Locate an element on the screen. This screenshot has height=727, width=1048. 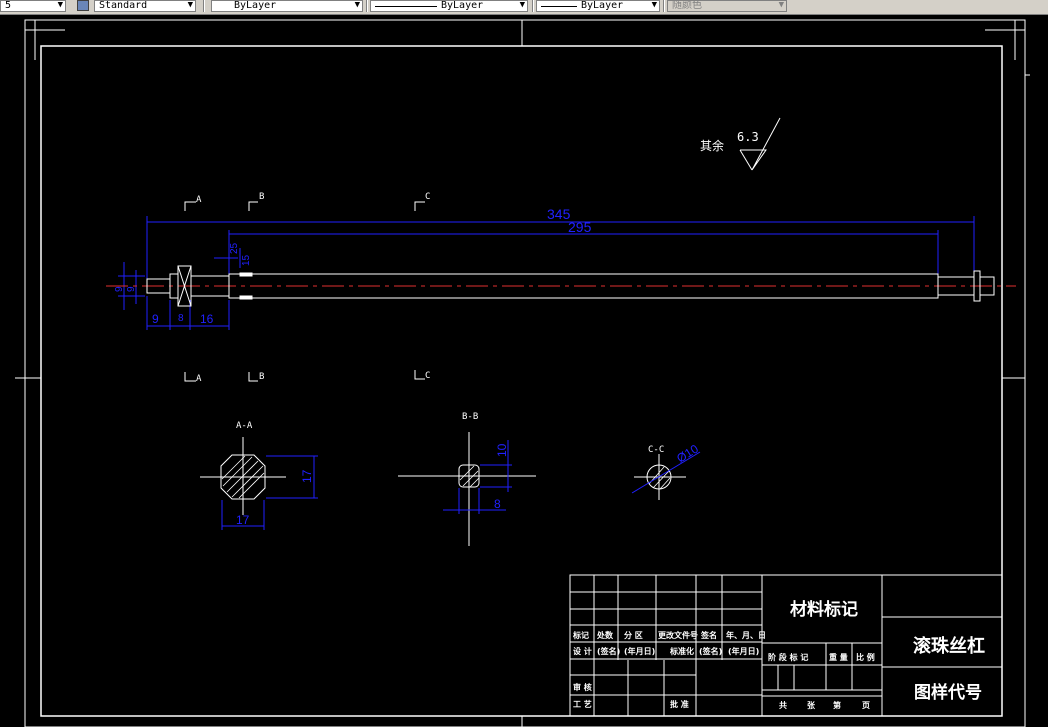
section-marker-c-top: C is located at coordinates (427, 197).